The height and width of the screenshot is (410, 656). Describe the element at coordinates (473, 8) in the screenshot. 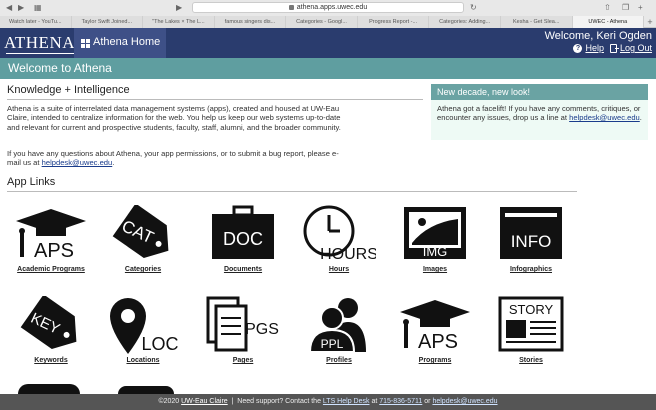

I see `reload-icon: ↻` at that location.